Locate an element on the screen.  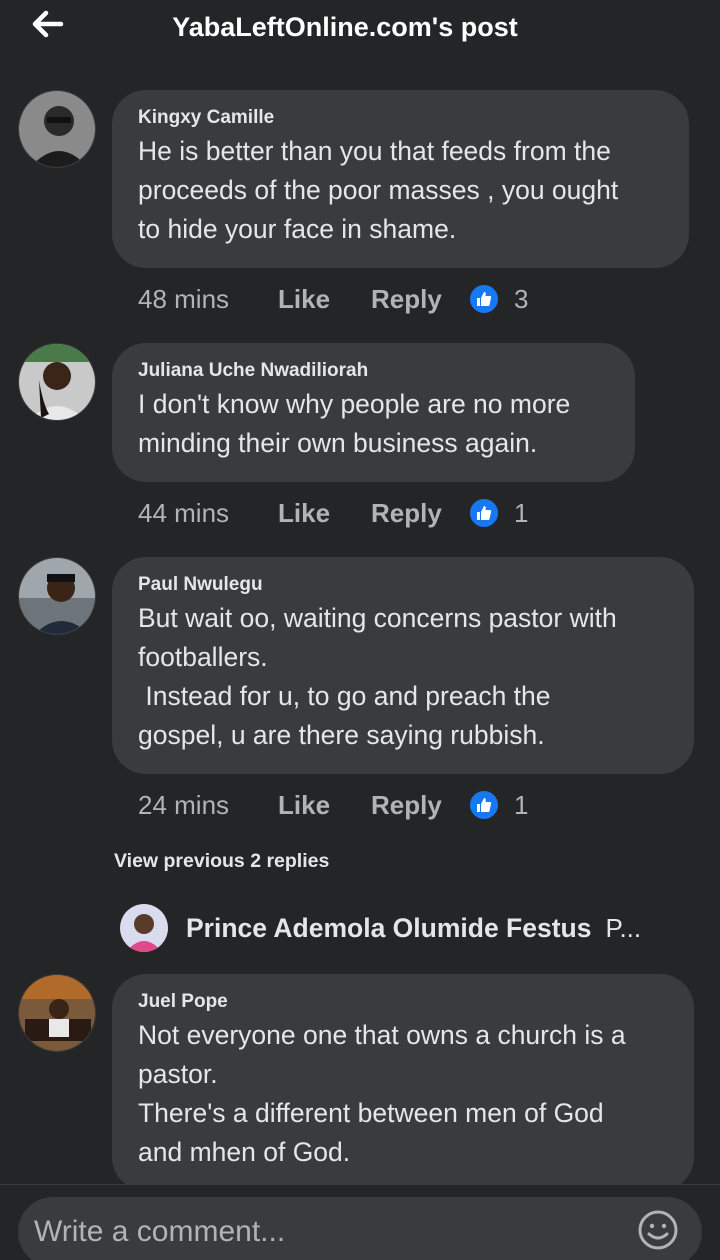
comment-actions: 24 mins Like Reply 1 is located at coordinates (333, 805).